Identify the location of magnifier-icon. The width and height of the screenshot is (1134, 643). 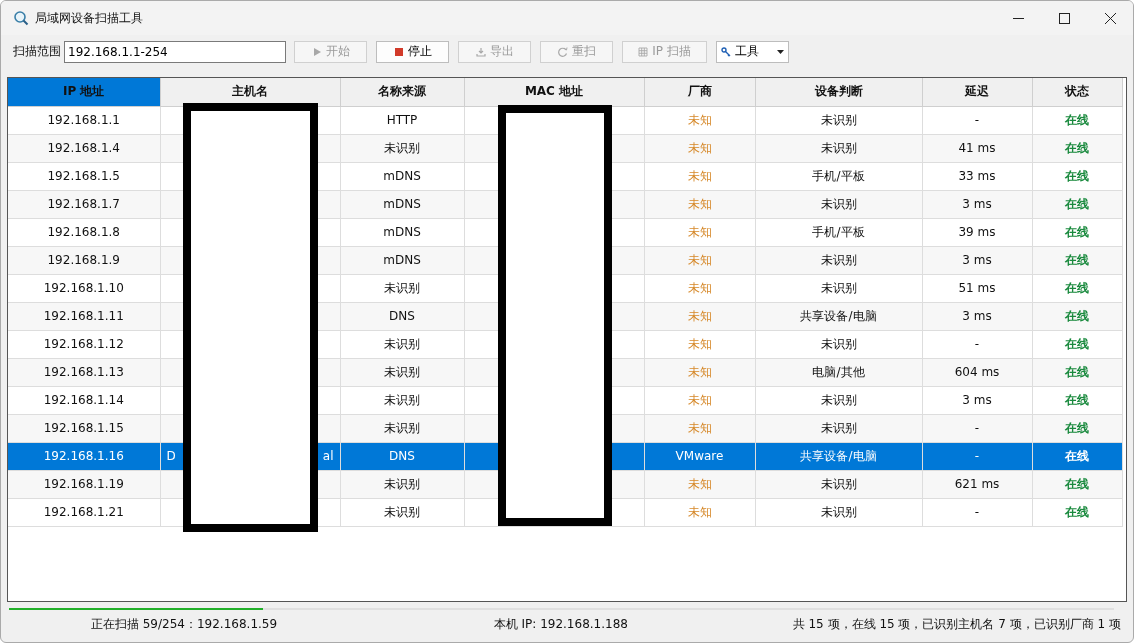
(21, 18).